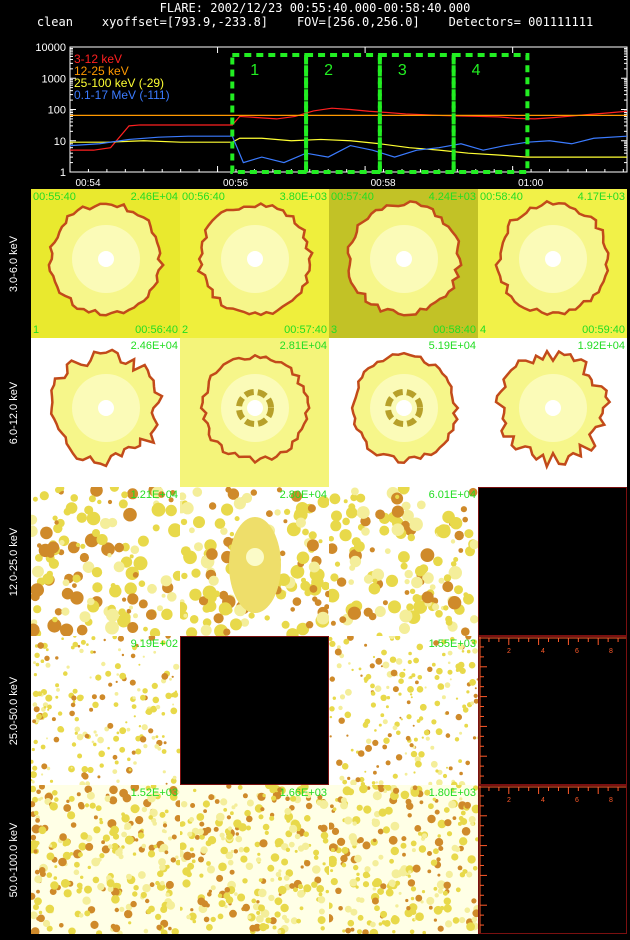 Image resolution: width=630 pixels, height=940 pixels. I want to click on axis-tick-label: 8, so click(611, 800).